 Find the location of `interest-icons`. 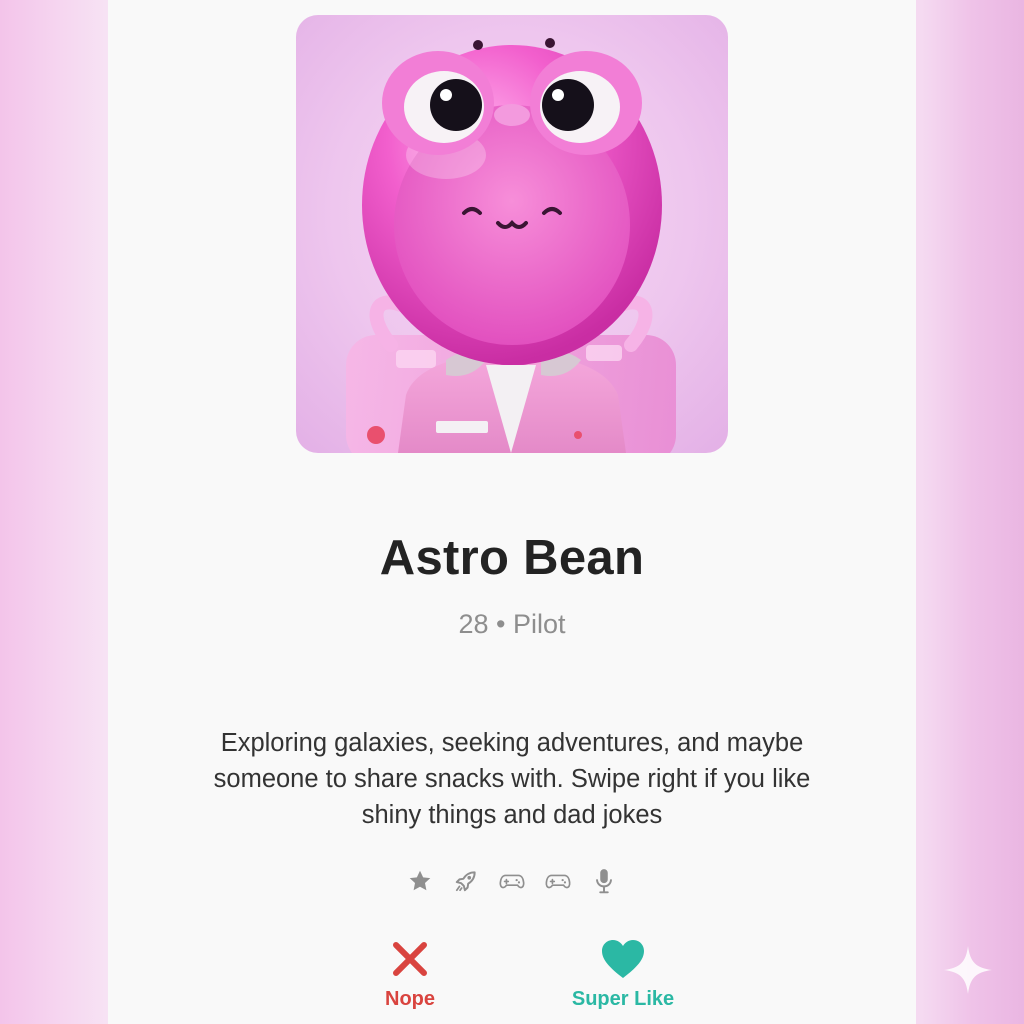

interest-icons is located at coordinates (512, 881).